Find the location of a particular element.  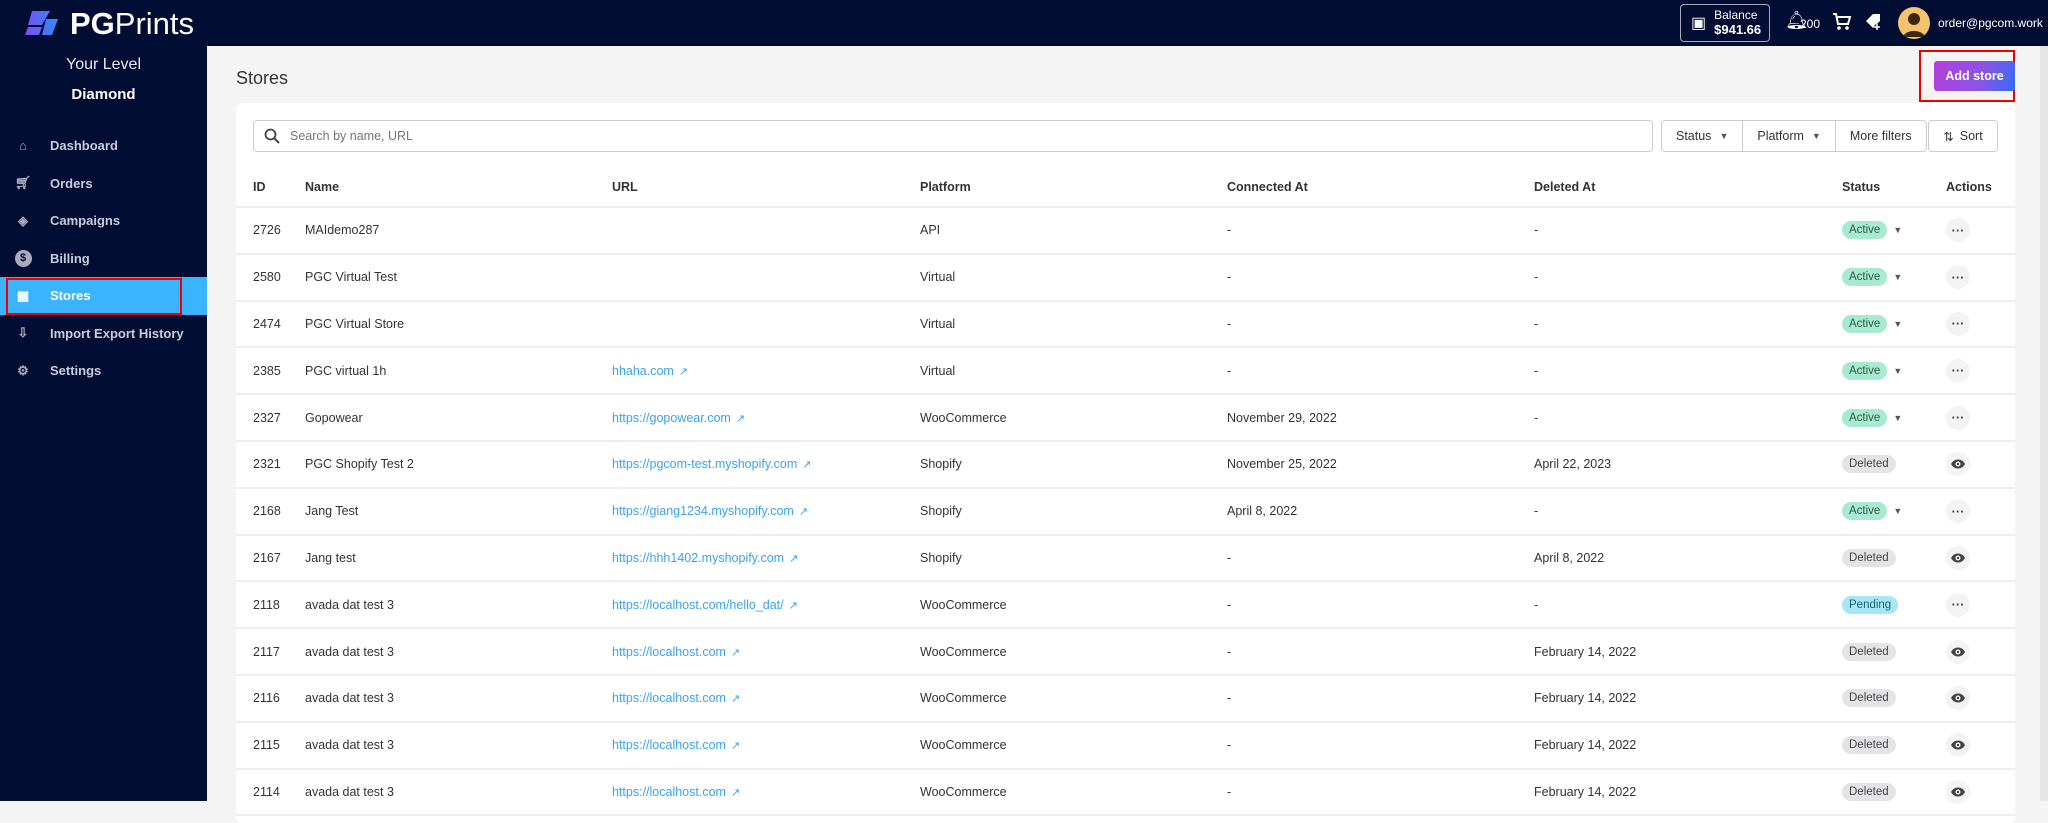

add-store-button: Add store is located at coordinates (1974, 76).